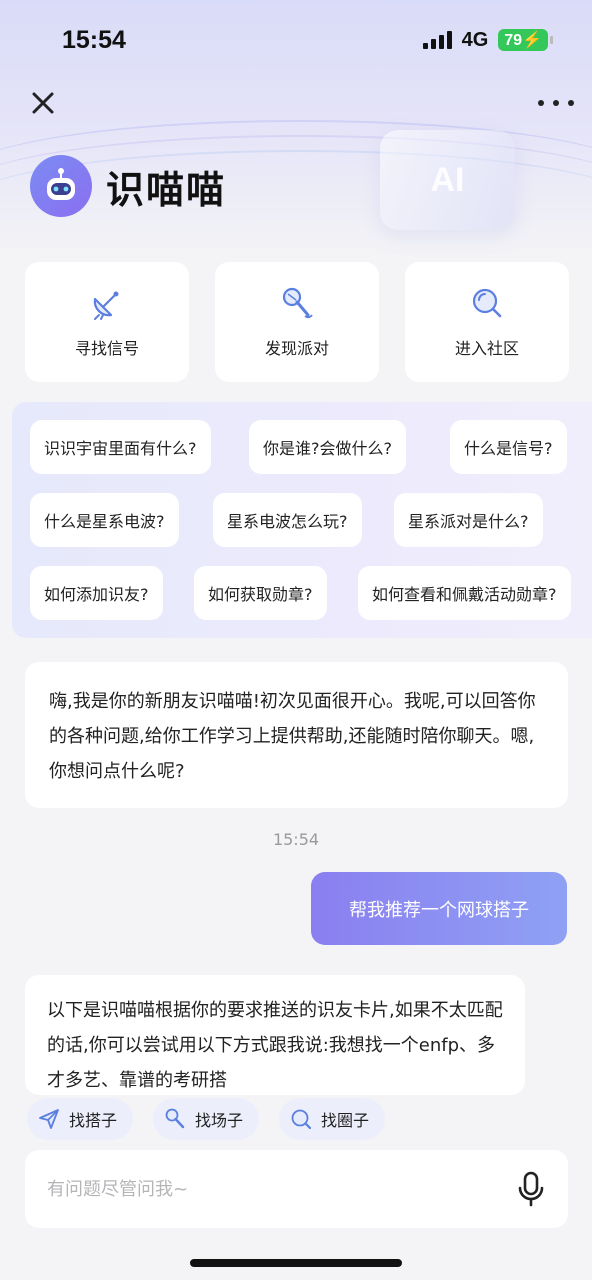 This screenshot has height=1280, width=592. Describe the element at coordinates (486, 348) in the screenshot. I see `quick-action-label: 进入社区` at that location.